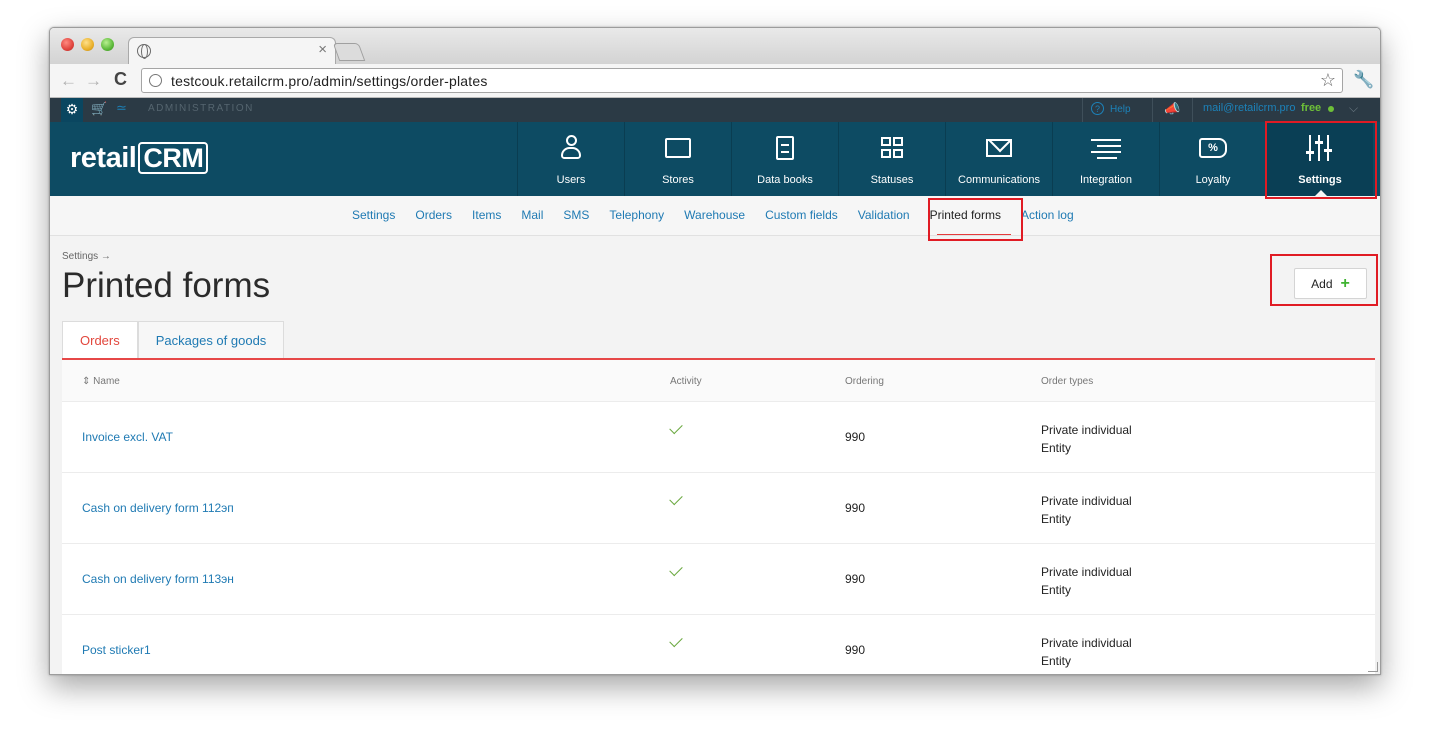 This screenshot has height=746, width=1430. What do you see at coordinates (1047, 215) in the screenshot?
I see `subnav-item-action-log: Action log` at bounding box center [1047, 215].